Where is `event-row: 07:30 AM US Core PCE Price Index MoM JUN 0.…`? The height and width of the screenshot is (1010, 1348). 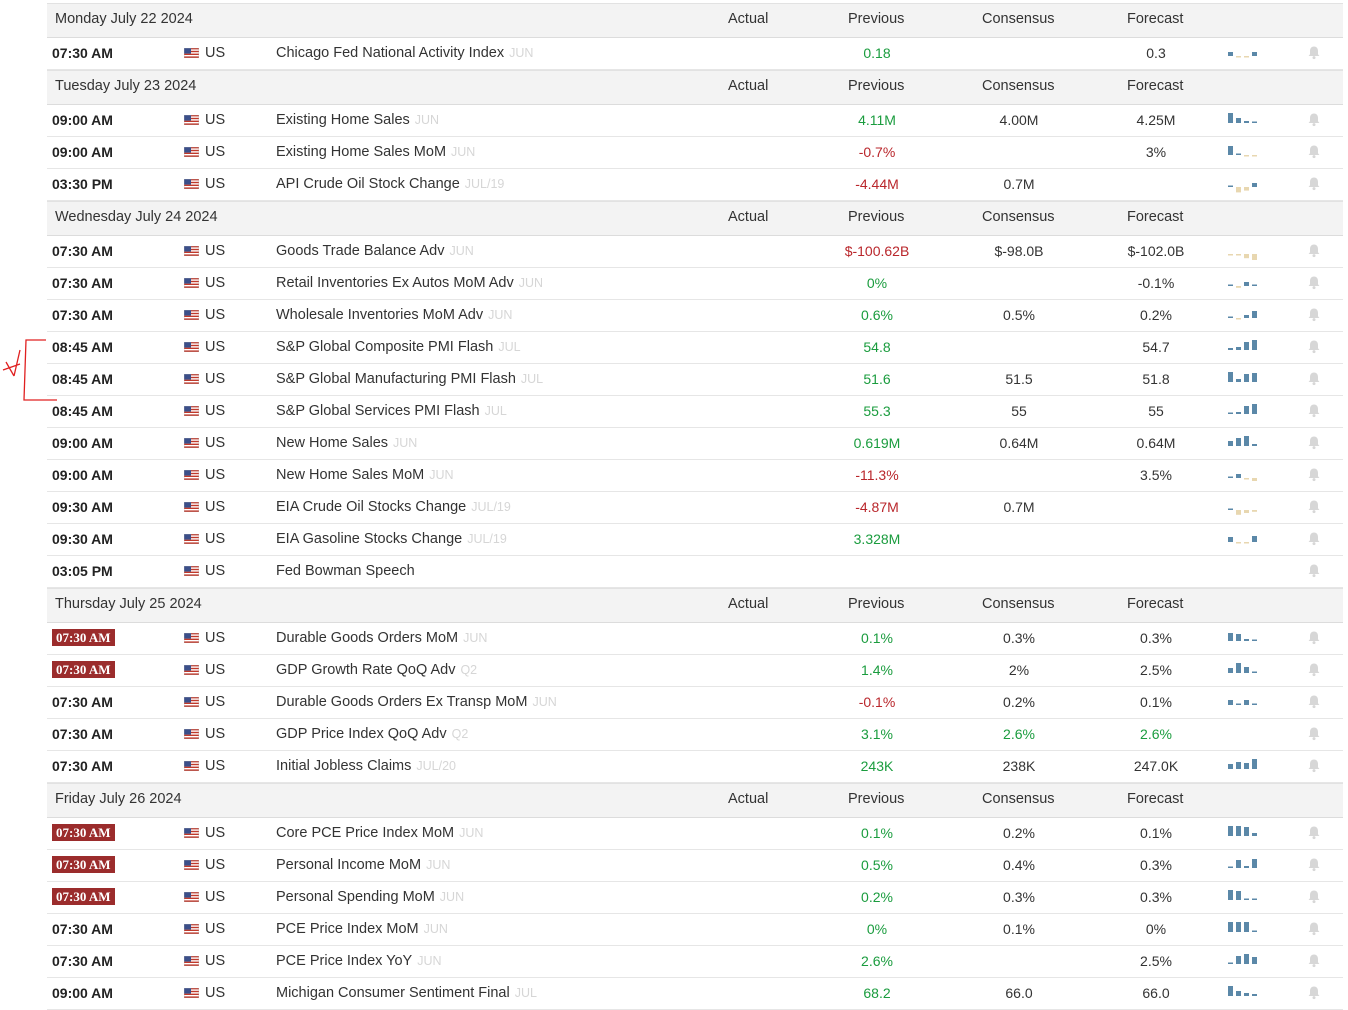 event-row: 07:30 AM US Core PCE Price Index MoM JUN 0.… is located at coordinates (695, 834).